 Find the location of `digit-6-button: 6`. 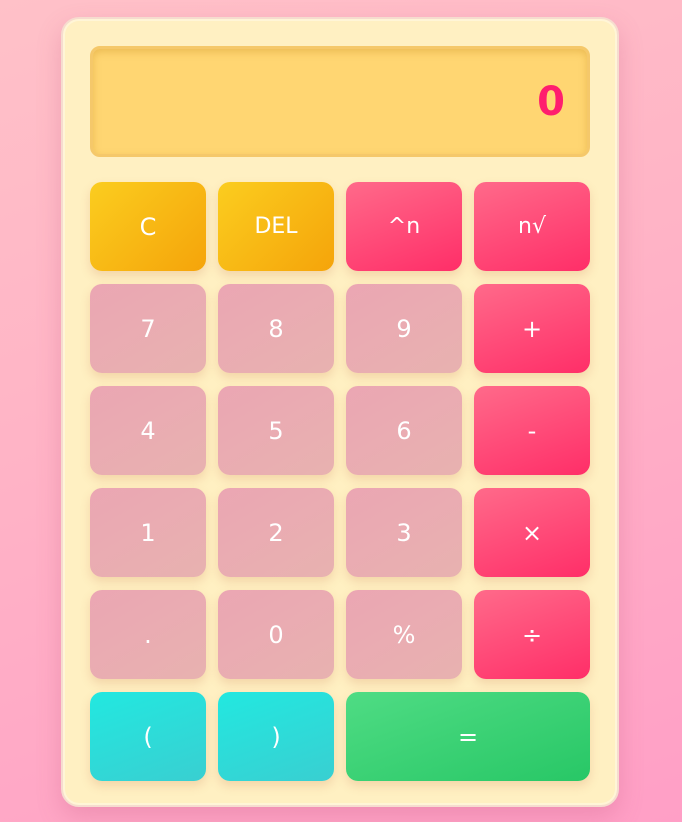

digit-6-button: 6 is located at coordinates (404, 430).